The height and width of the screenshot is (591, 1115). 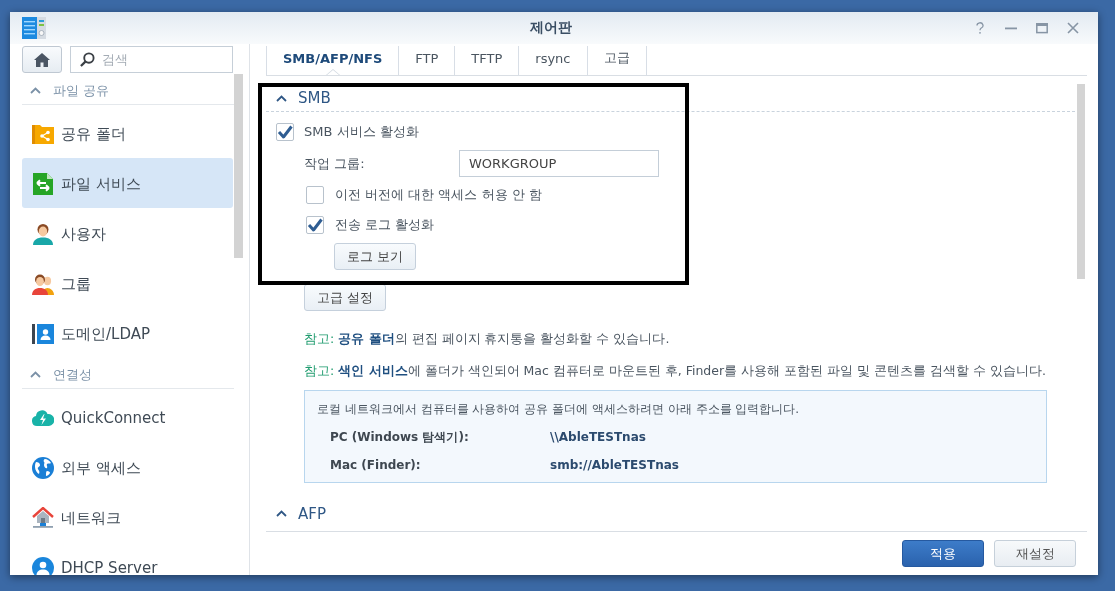 What do you see at coordinates (43, 184) in the screenshot?
I see `file-transfer-icon` at bounding box center [43, 184].